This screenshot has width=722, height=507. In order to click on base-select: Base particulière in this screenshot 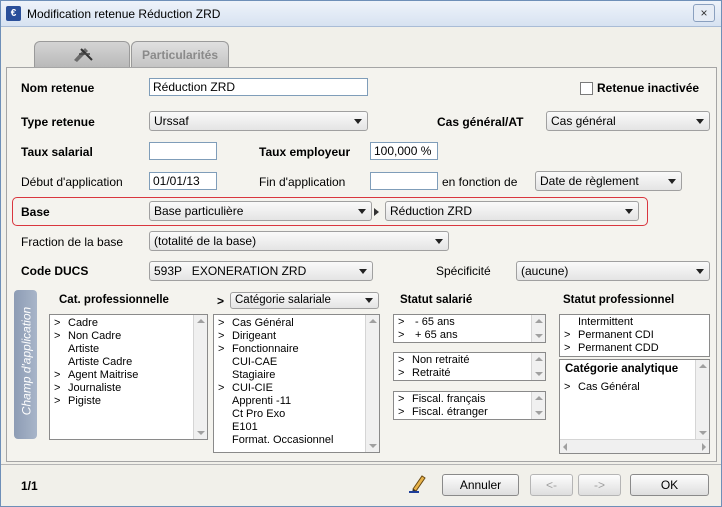, I will do `click(260, 211)`.